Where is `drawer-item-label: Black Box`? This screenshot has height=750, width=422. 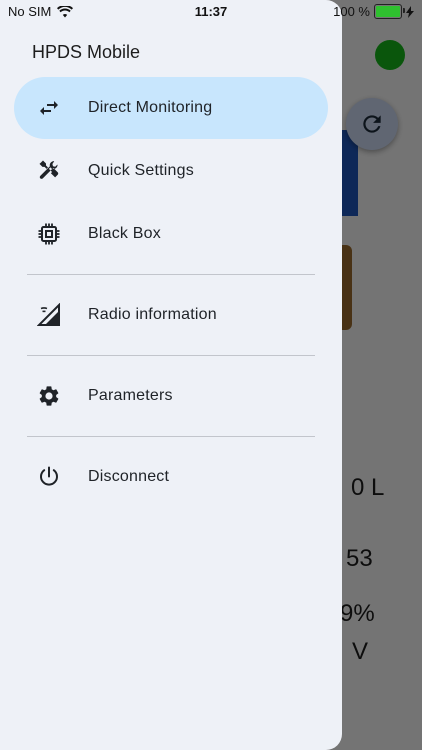
drawer-item-label: Black Box is located at coordinates (124, 233).